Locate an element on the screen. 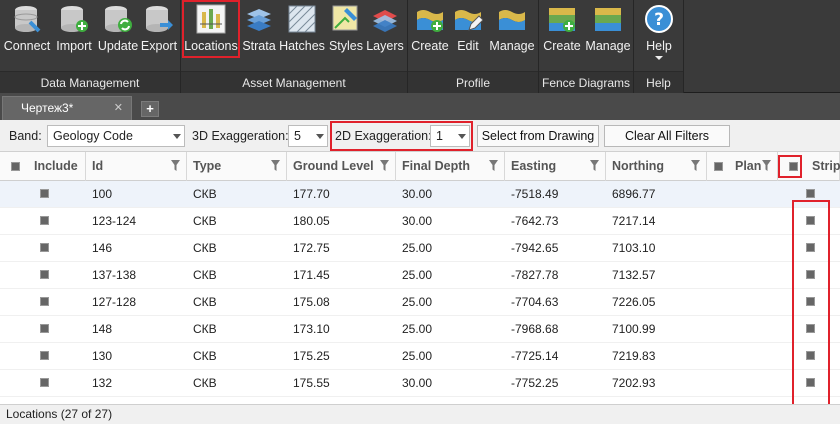 This screenshot has width=840, height=424. styles-button: Styles is located at coordinates (346, 35).